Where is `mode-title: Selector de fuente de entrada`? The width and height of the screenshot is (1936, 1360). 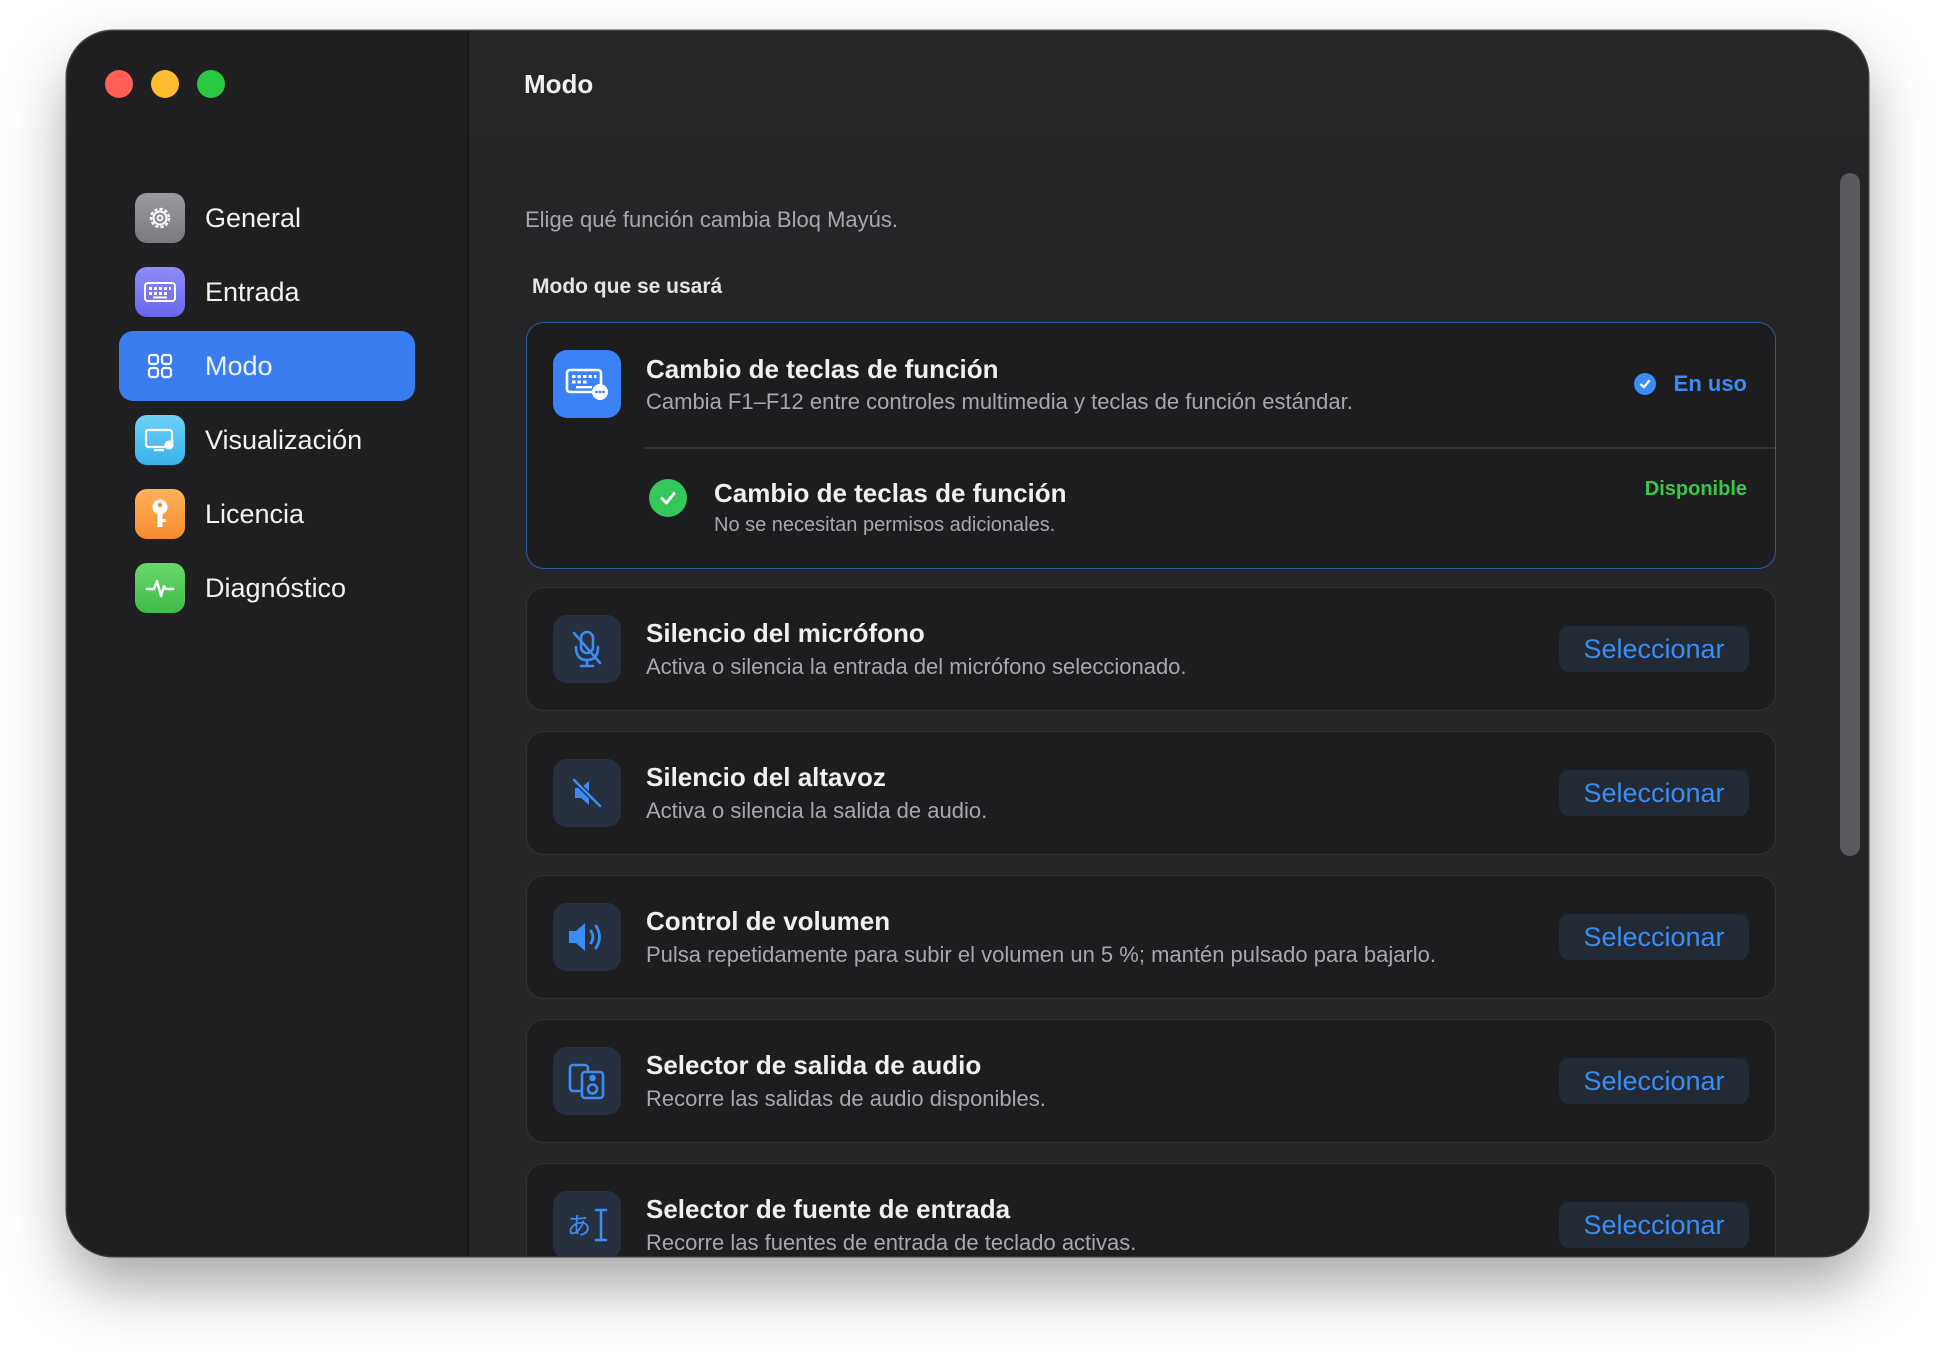
mode-title: Selector de fuente de entrada is located at coordinates (828, 1209).